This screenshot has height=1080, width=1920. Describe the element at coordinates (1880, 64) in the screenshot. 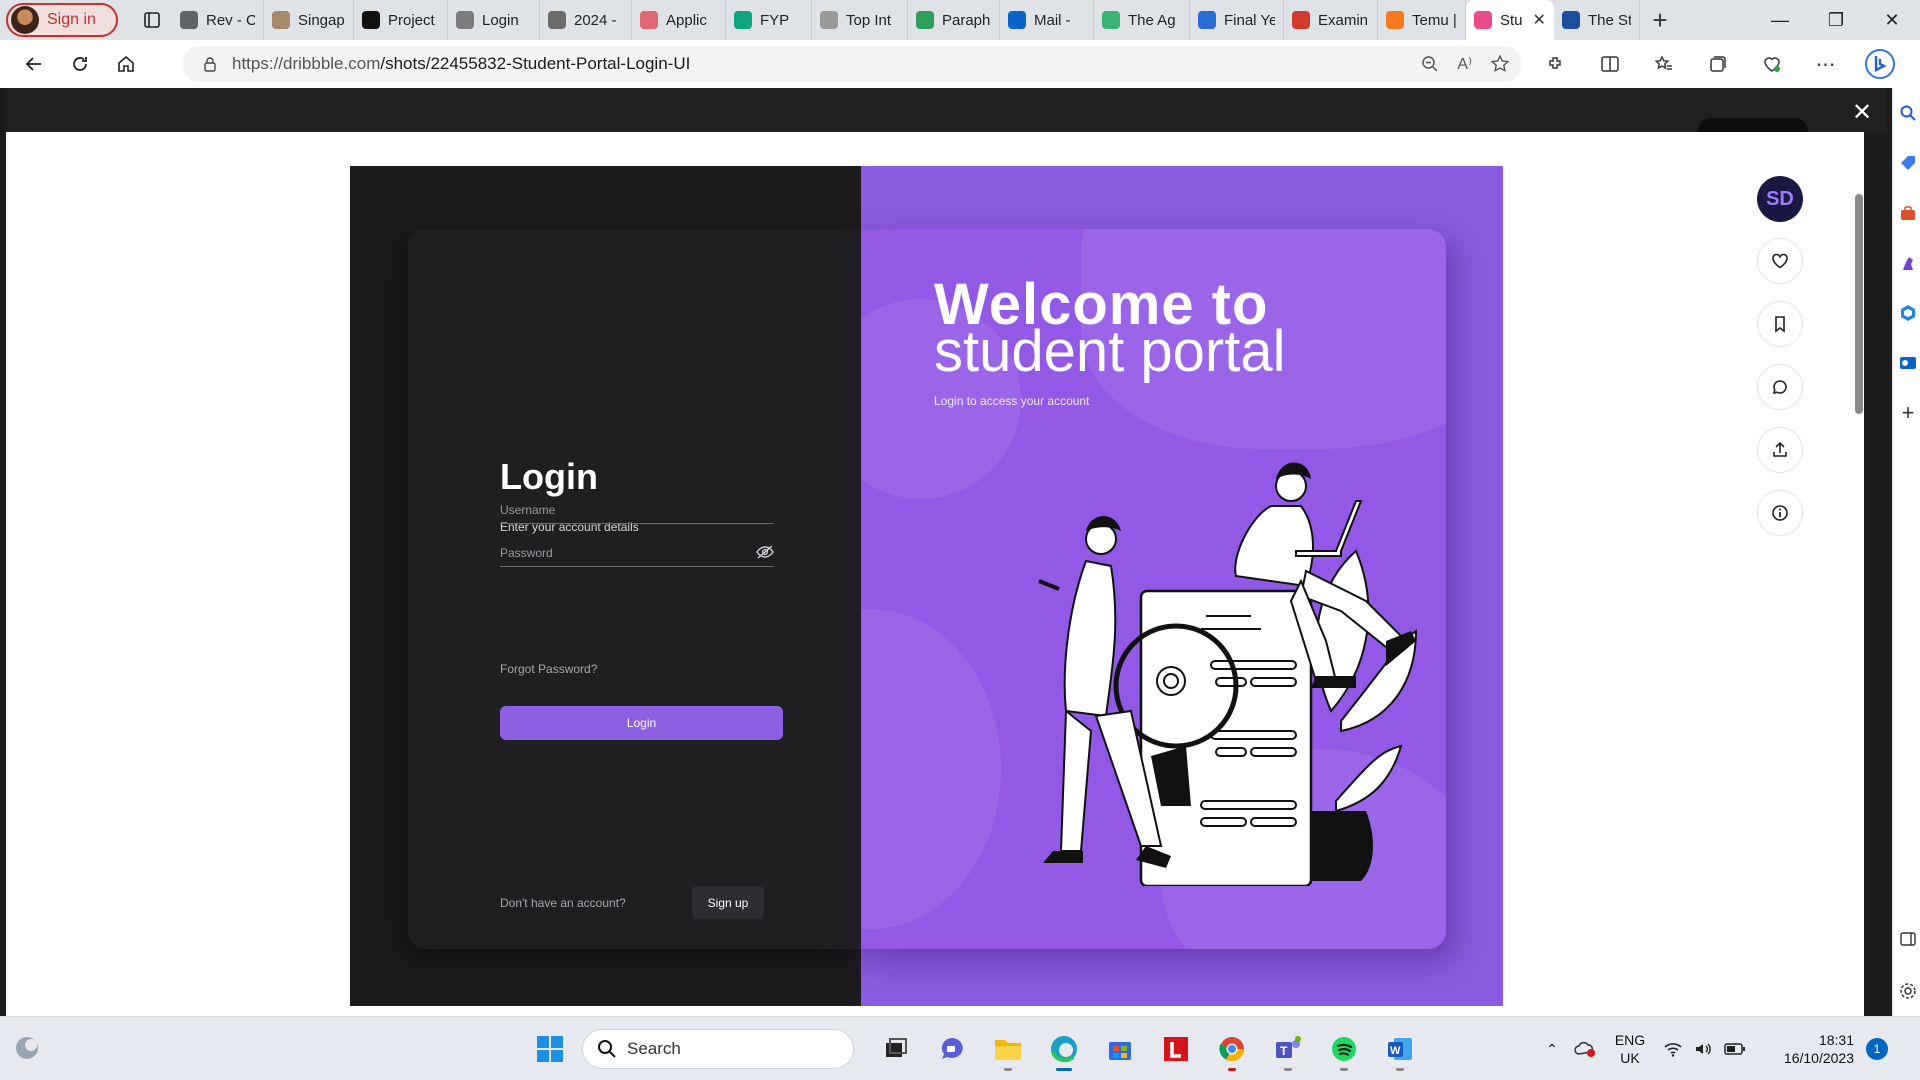

I see `bing-copilot-icon` at that location.